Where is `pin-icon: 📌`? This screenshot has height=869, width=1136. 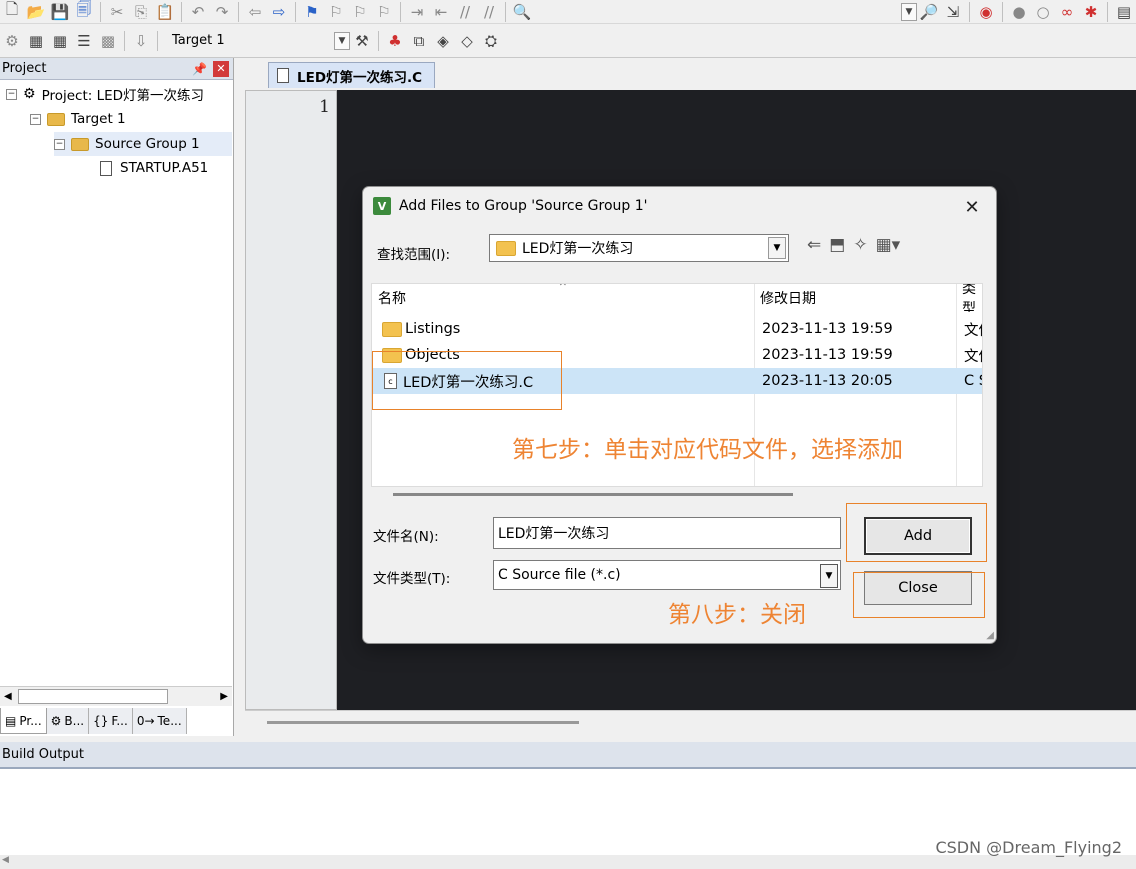 pin-icon: 📌 is located at coordinates (199, 69).